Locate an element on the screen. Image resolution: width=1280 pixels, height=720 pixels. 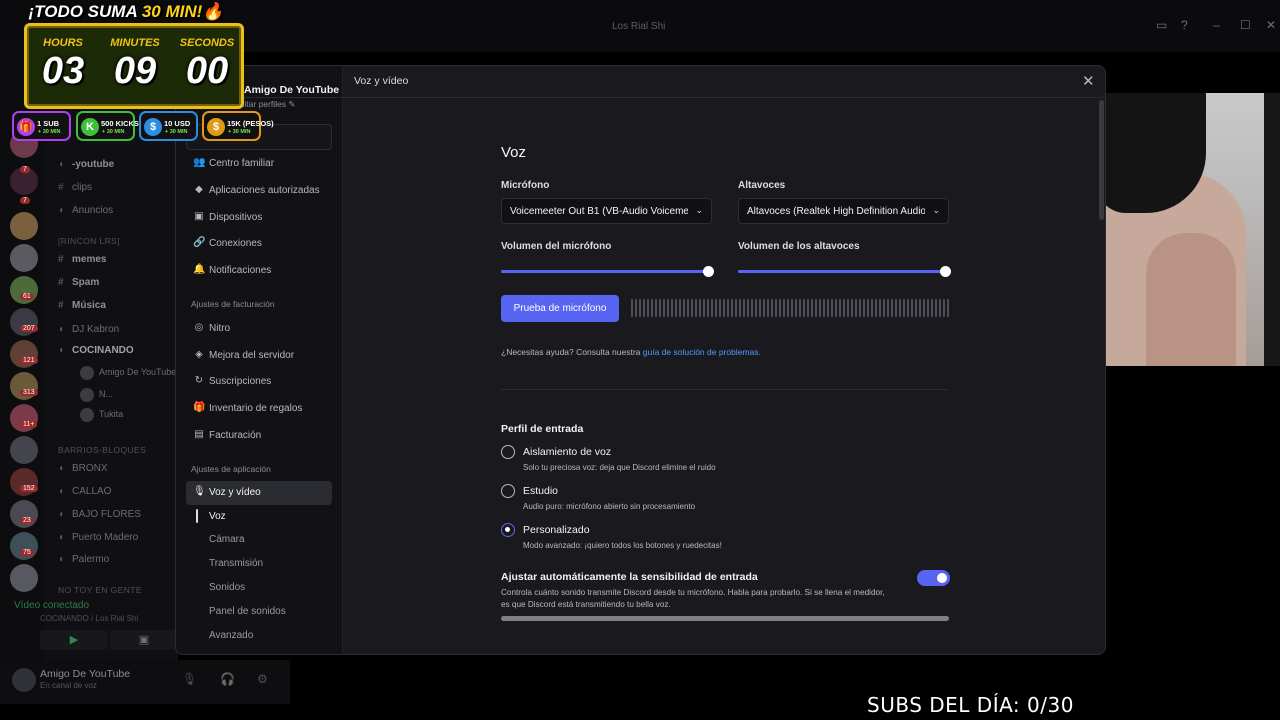
reward-sub: 🎁 1 SUB + 30 MIN is located at coordinates (41, 126).